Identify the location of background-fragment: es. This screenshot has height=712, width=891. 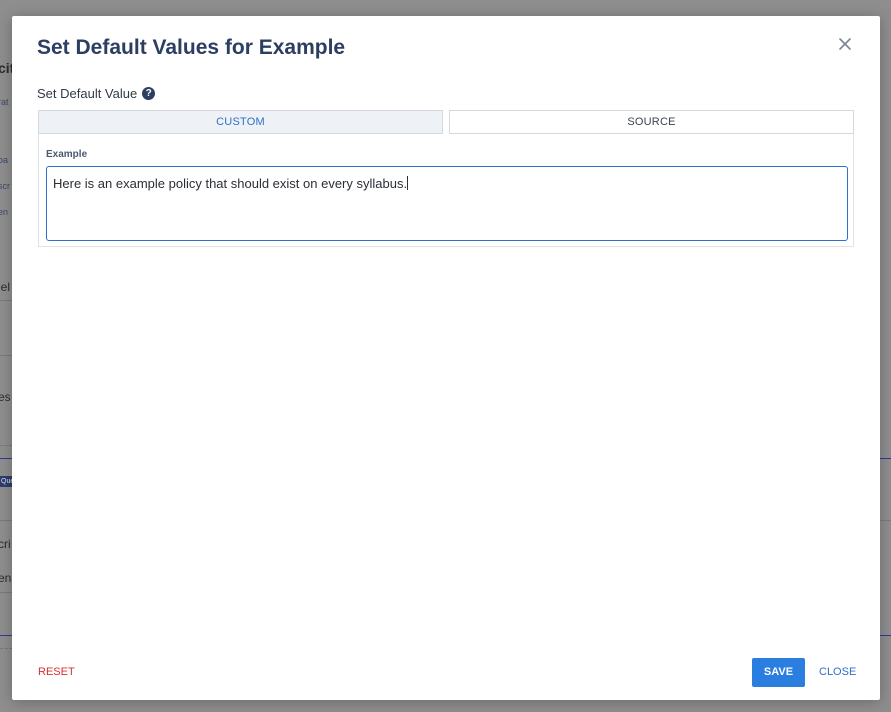
(5, 397).